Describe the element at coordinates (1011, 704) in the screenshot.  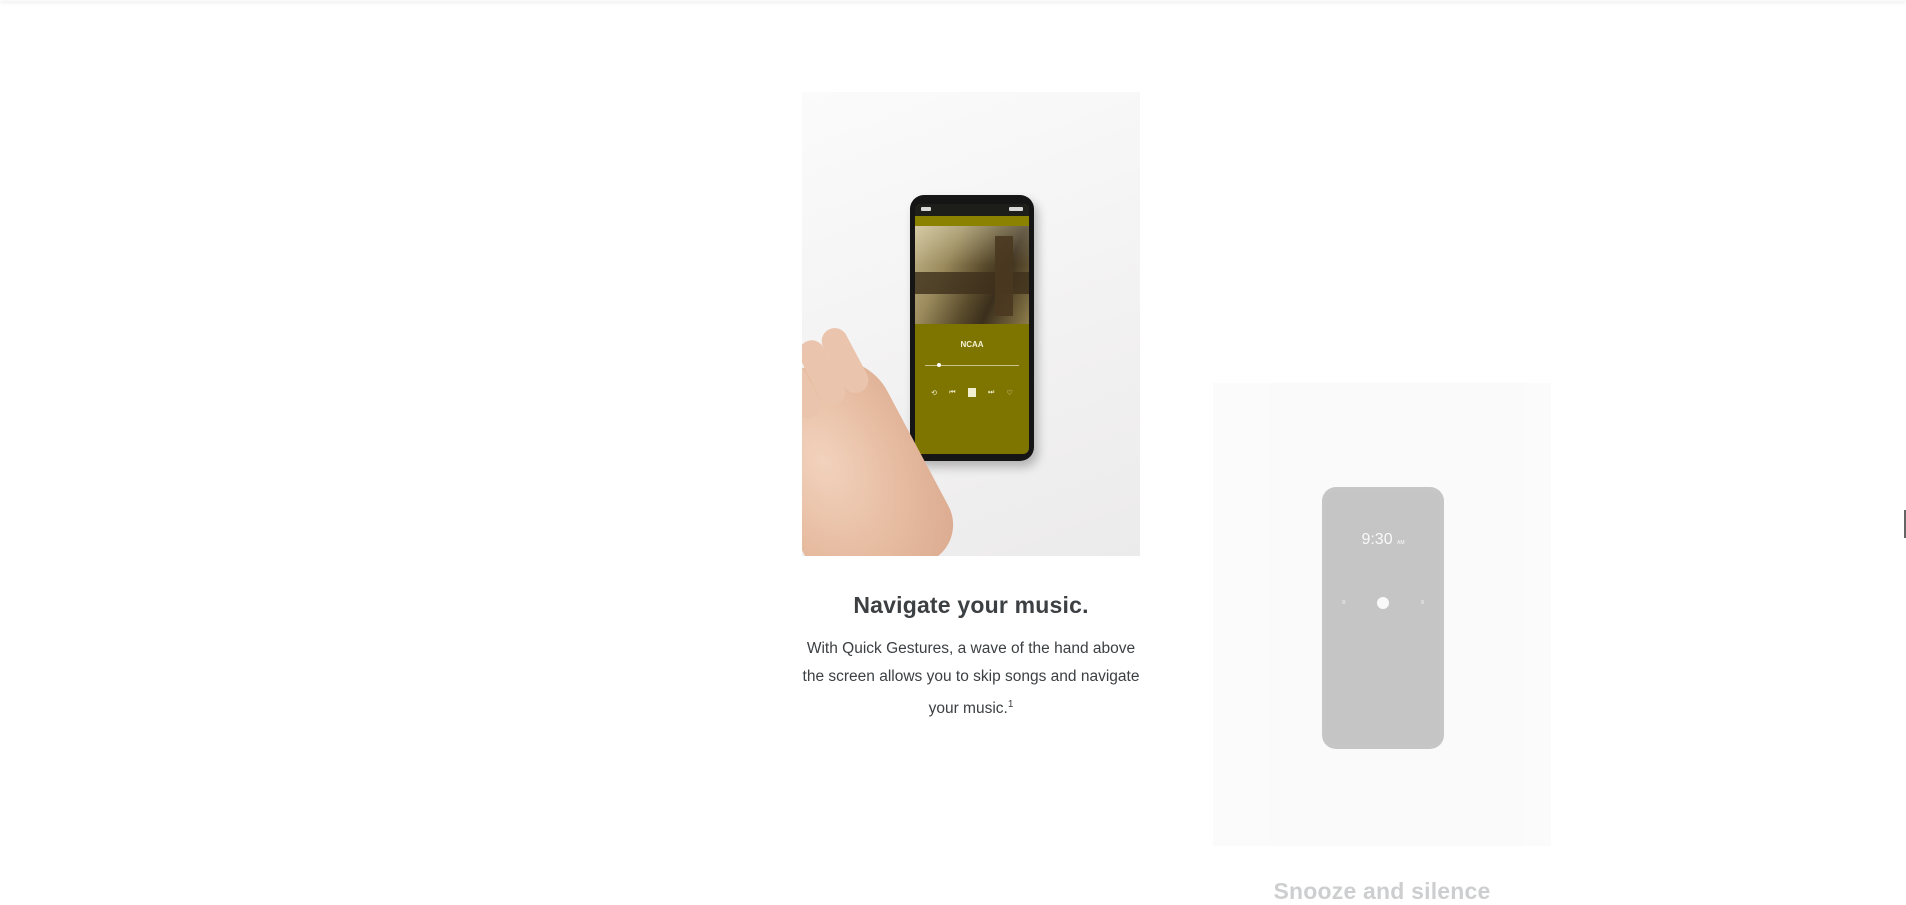
I see `footnote-link: 1` at that location.